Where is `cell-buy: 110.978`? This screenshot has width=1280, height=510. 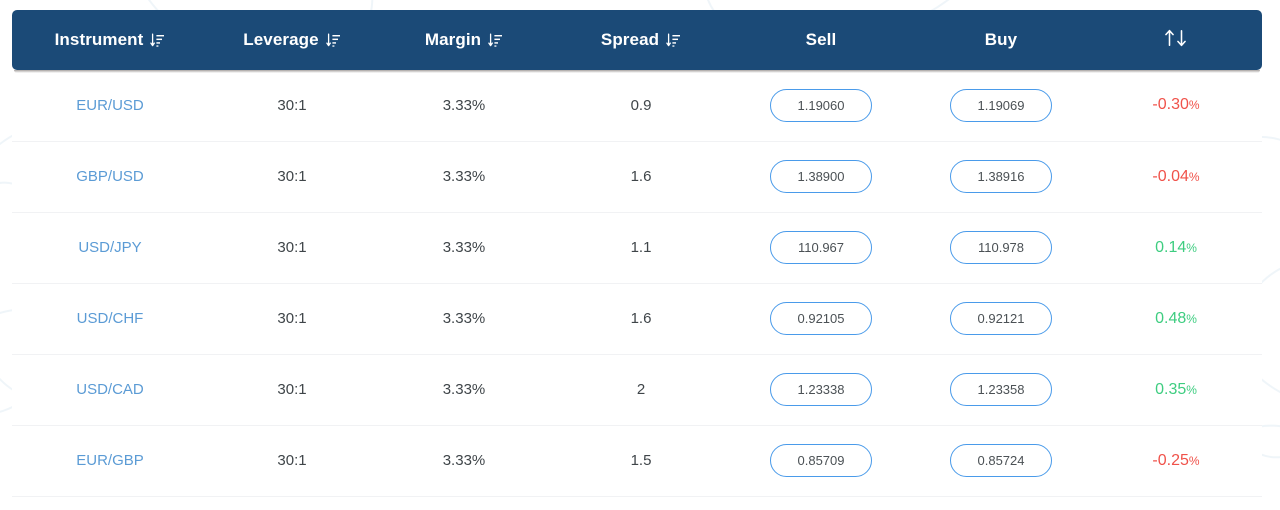
cell-buy: 110.978 is located at coordinates (1001, 248).